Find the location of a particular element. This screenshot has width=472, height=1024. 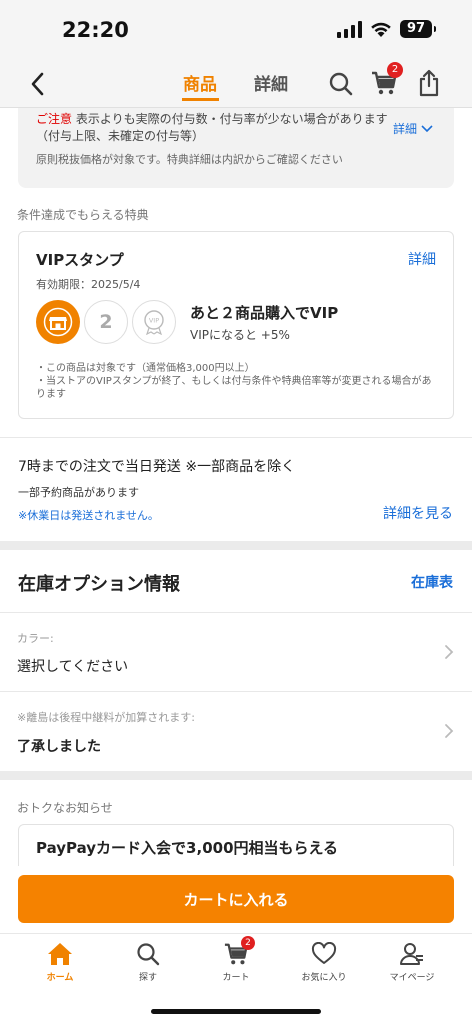

option-label: ※離島は後程中継料が加算されます: is located at coordinates (106, 717).